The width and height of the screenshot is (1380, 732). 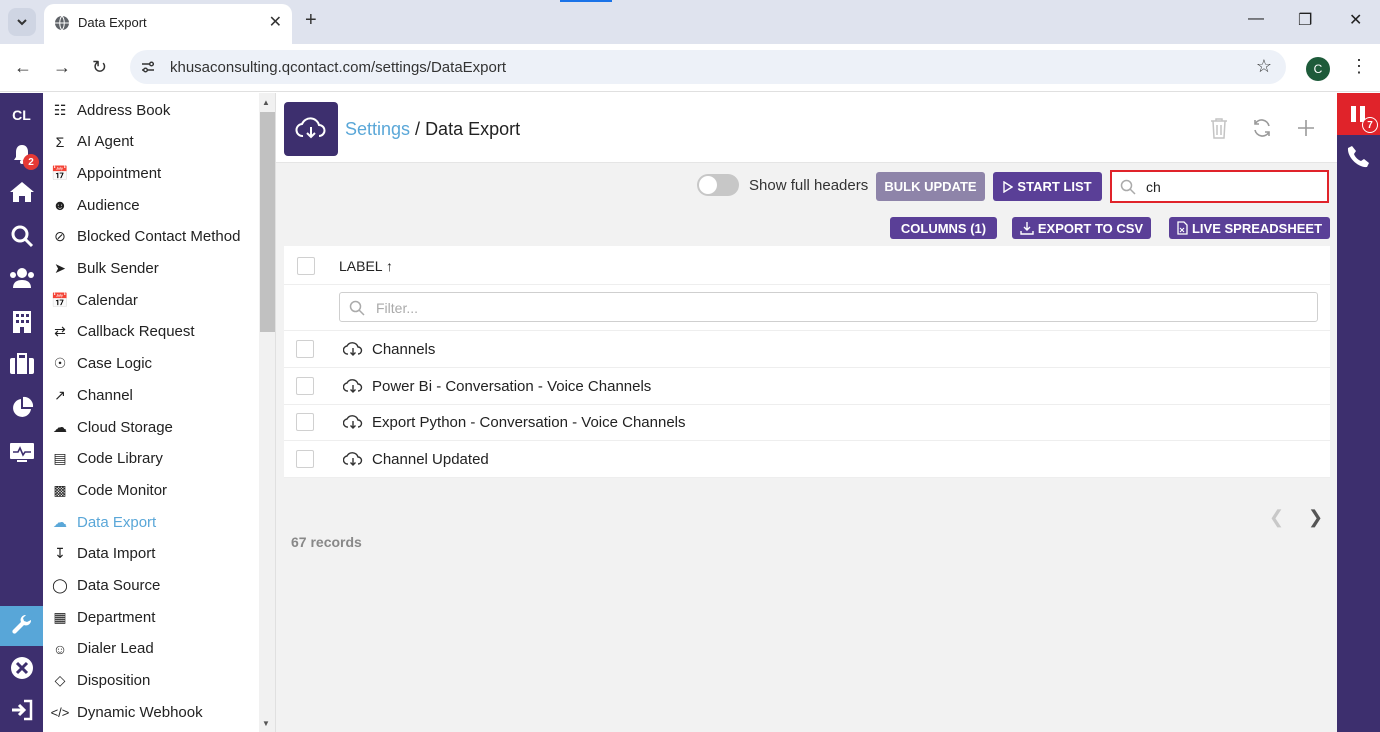 What do you see at coordinates (1264, 66) in the screenshot?
I see `bookmark-star-icon: ☆` at bounding box center [1264, 66].